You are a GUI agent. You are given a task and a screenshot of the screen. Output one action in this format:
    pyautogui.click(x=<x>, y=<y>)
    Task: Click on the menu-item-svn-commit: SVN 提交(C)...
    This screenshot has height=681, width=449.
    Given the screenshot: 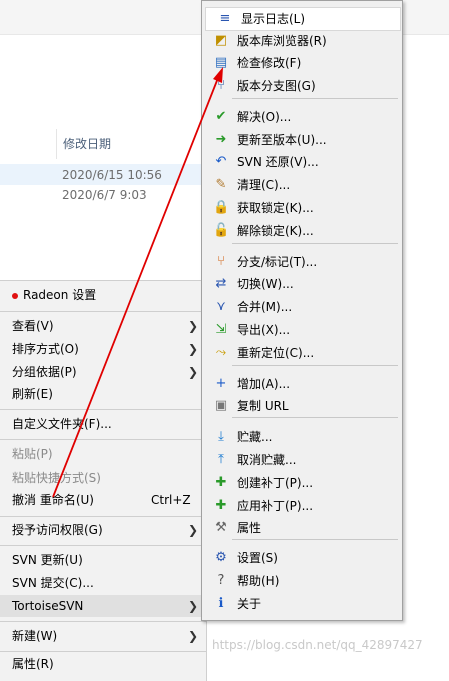 What is the action you would take?
    pyautogui.click(x=103, y=583)
    